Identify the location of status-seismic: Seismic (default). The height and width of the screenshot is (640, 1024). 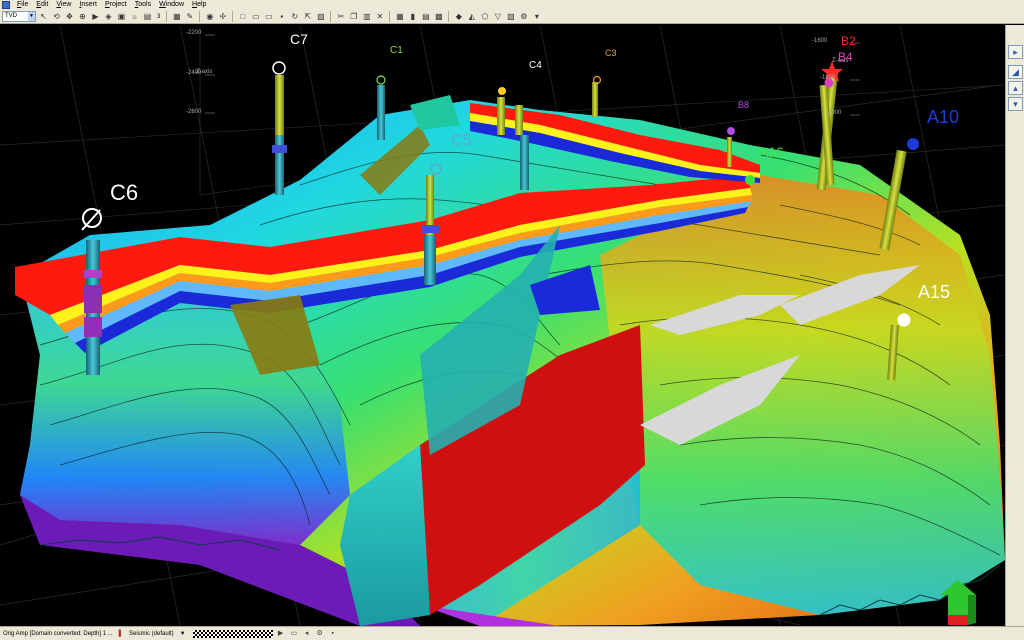
(151, 634).